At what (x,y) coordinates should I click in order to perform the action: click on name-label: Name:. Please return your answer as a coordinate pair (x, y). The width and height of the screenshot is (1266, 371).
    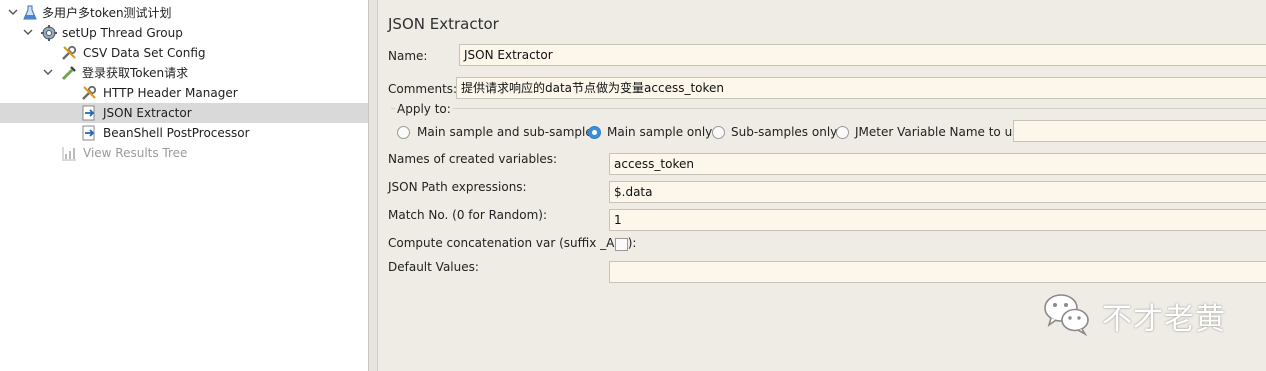
    Looking at the image, I should click on (408, 56).